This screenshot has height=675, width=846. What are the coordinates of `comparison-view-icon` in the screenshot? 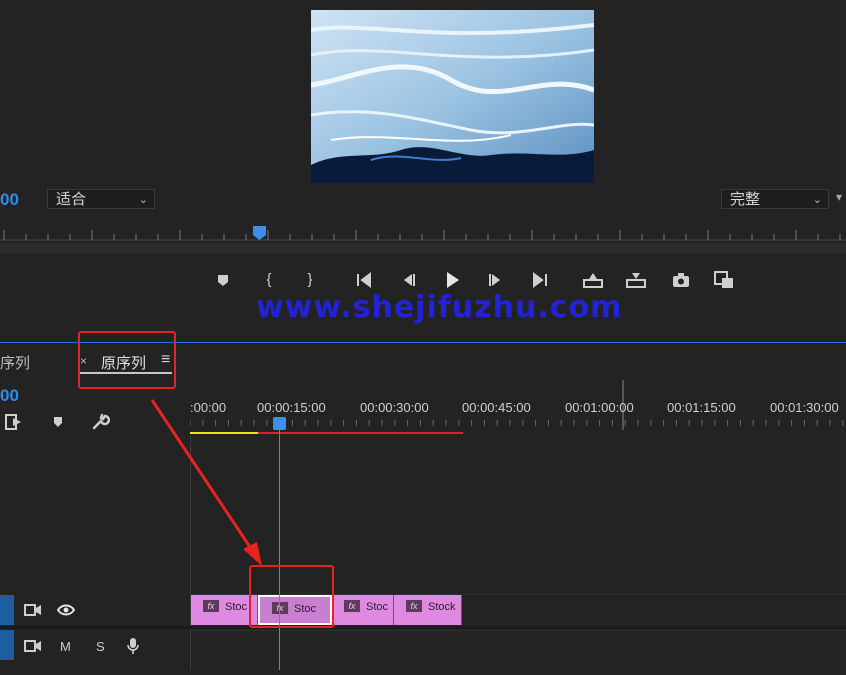 It's located at (724, 280).